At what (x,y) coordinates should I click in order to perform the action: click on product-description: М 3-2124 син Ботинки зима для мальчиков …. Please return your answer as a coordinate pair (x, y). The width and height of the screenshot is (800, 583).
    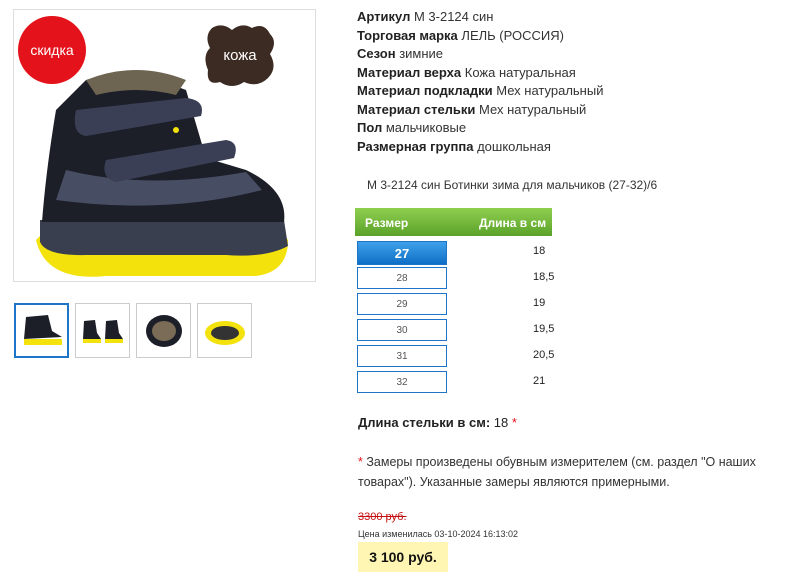
    Looking at the image, I should click on (512, 185).